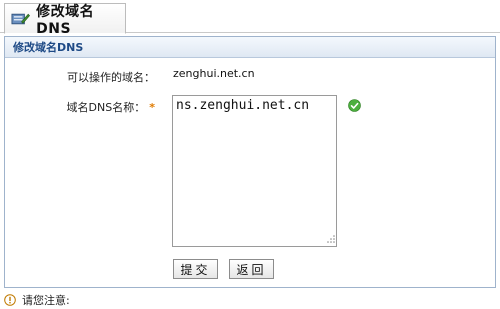  What do you see at coordinates (330, 238) in the screenshot?
I see `resize-grip-icon` at bounding box center [330, 238].